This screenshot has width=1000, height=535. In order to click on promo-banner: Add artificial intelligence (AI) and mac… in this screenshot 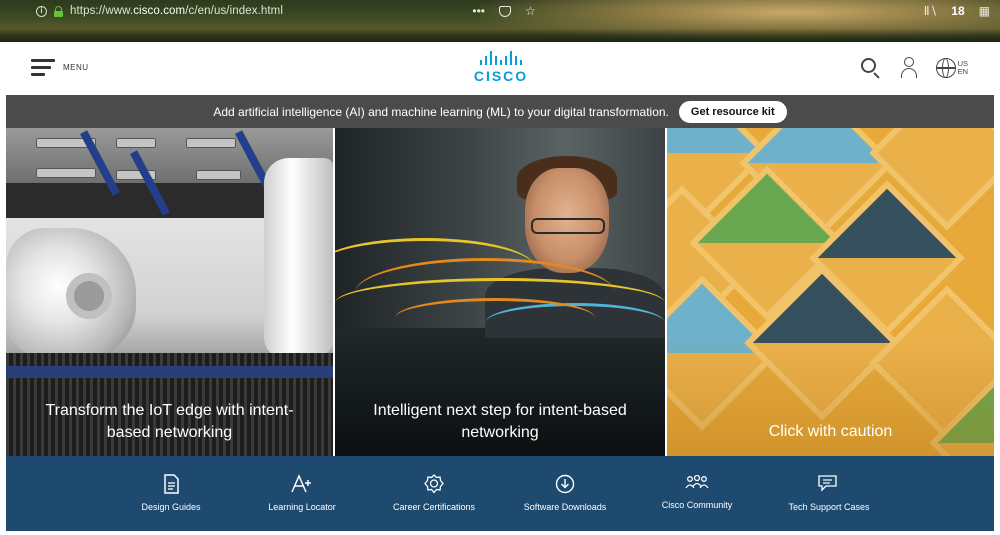, I will do `click(500, 111)`.